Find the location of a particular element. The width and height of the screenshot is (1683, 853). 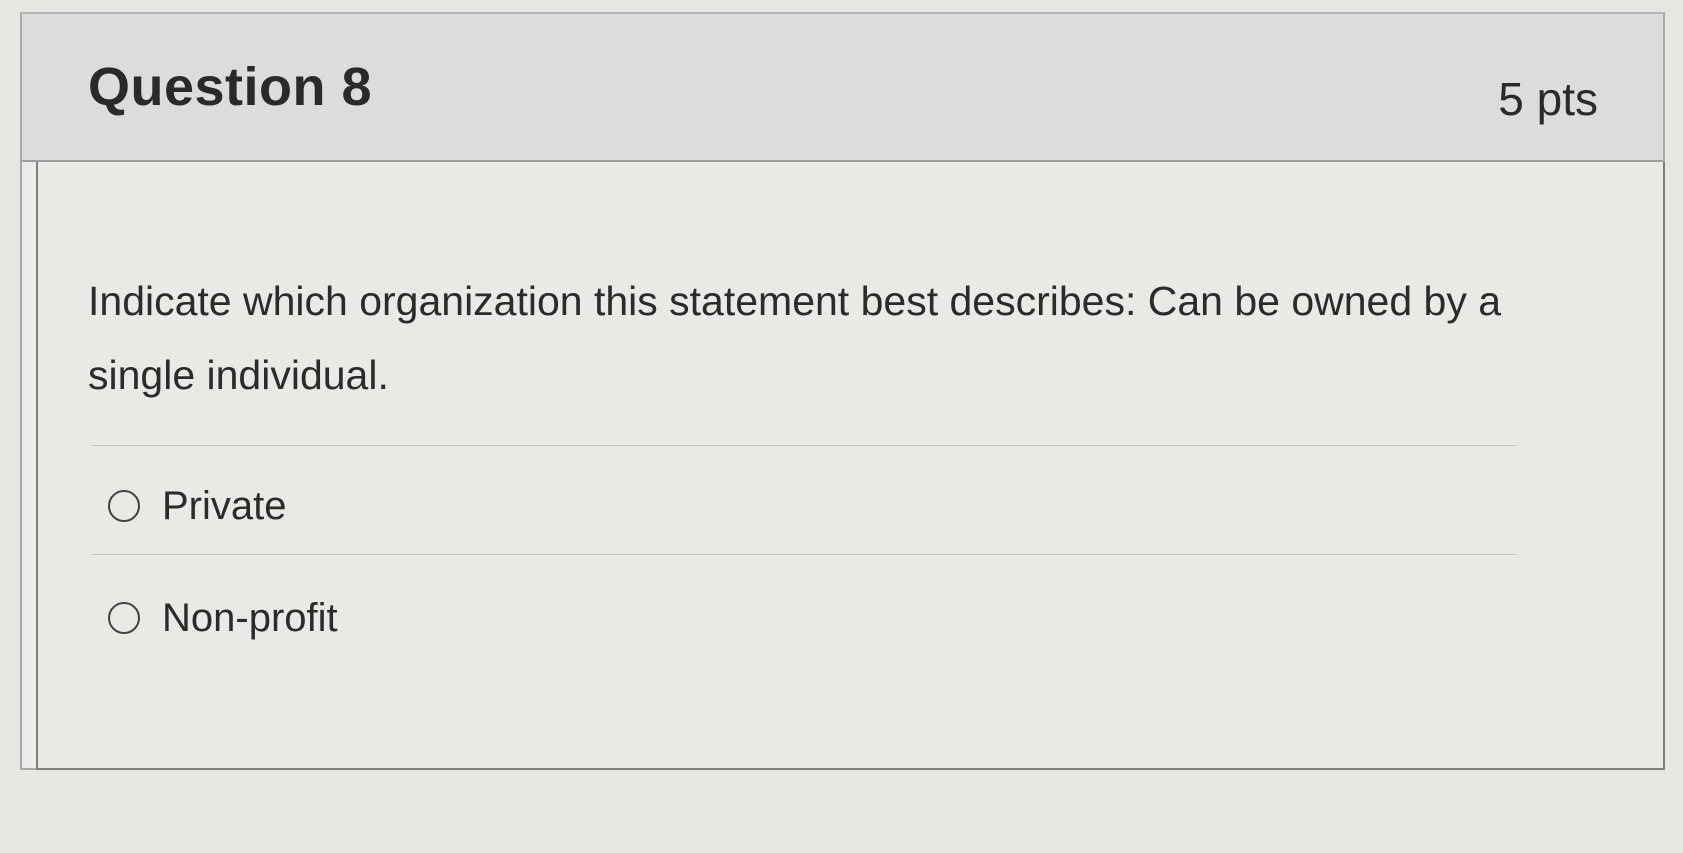

question-title: Question 8 is located at coordinates (230, 87).